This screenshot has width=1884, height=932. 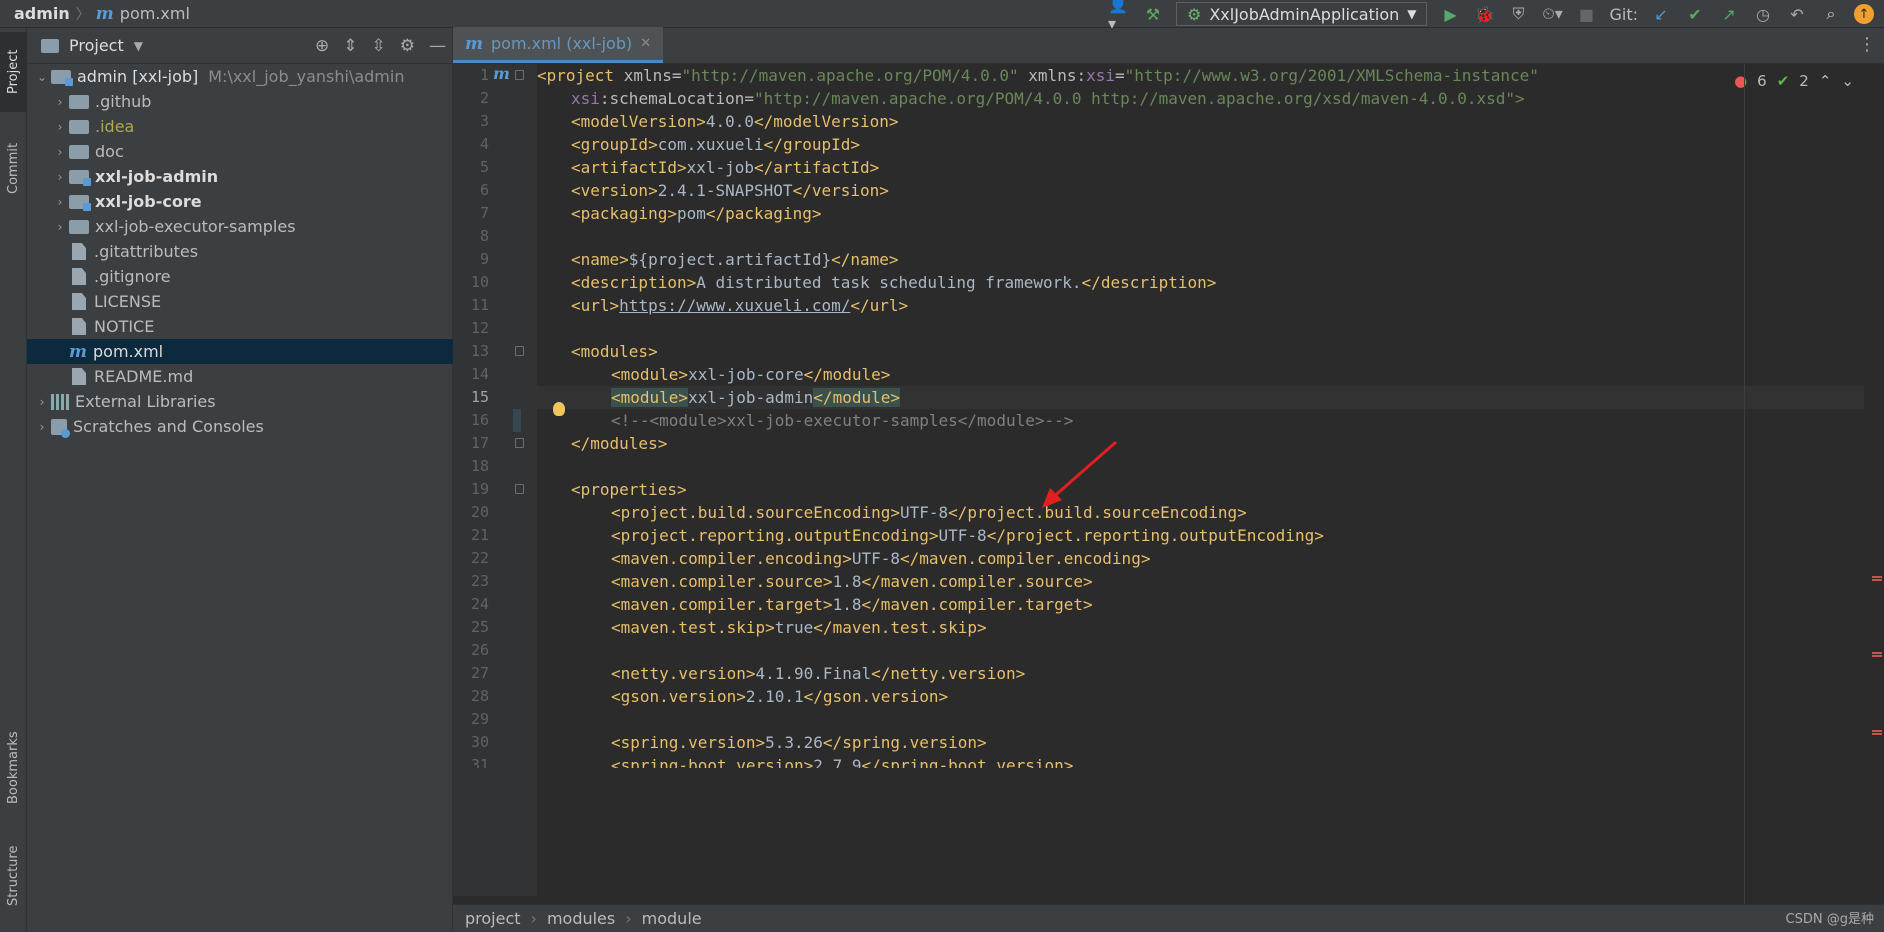 What do you see at coordinates (645, 43) in the screenshot?
I see `close-icon: ✕` at bounding box center [645, 43].